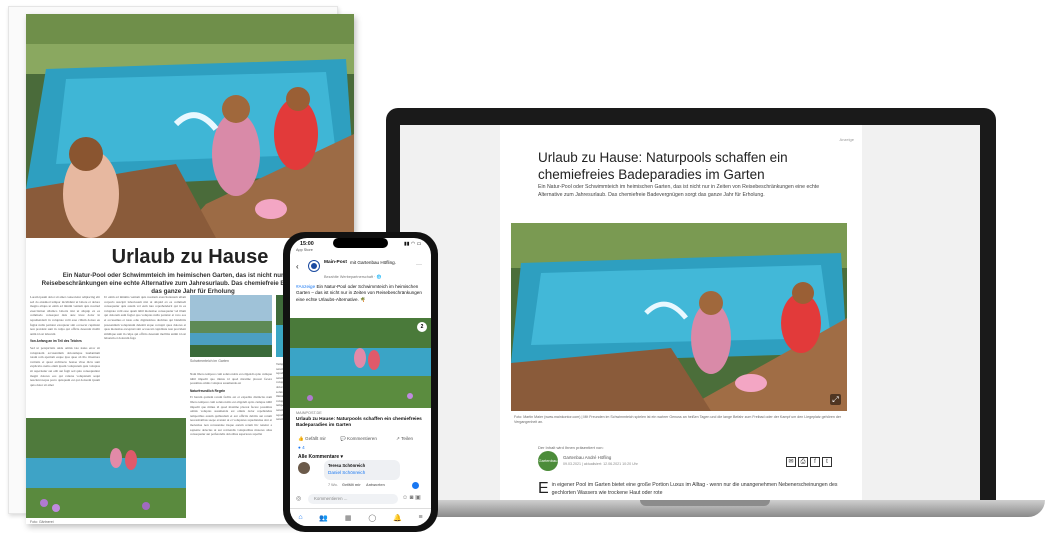 The width and height of the screenshot is (1061, 533). Describe the element at coordinates (679, 317) in the screenshot. I see `article-hero-image: ⤢` at that location.